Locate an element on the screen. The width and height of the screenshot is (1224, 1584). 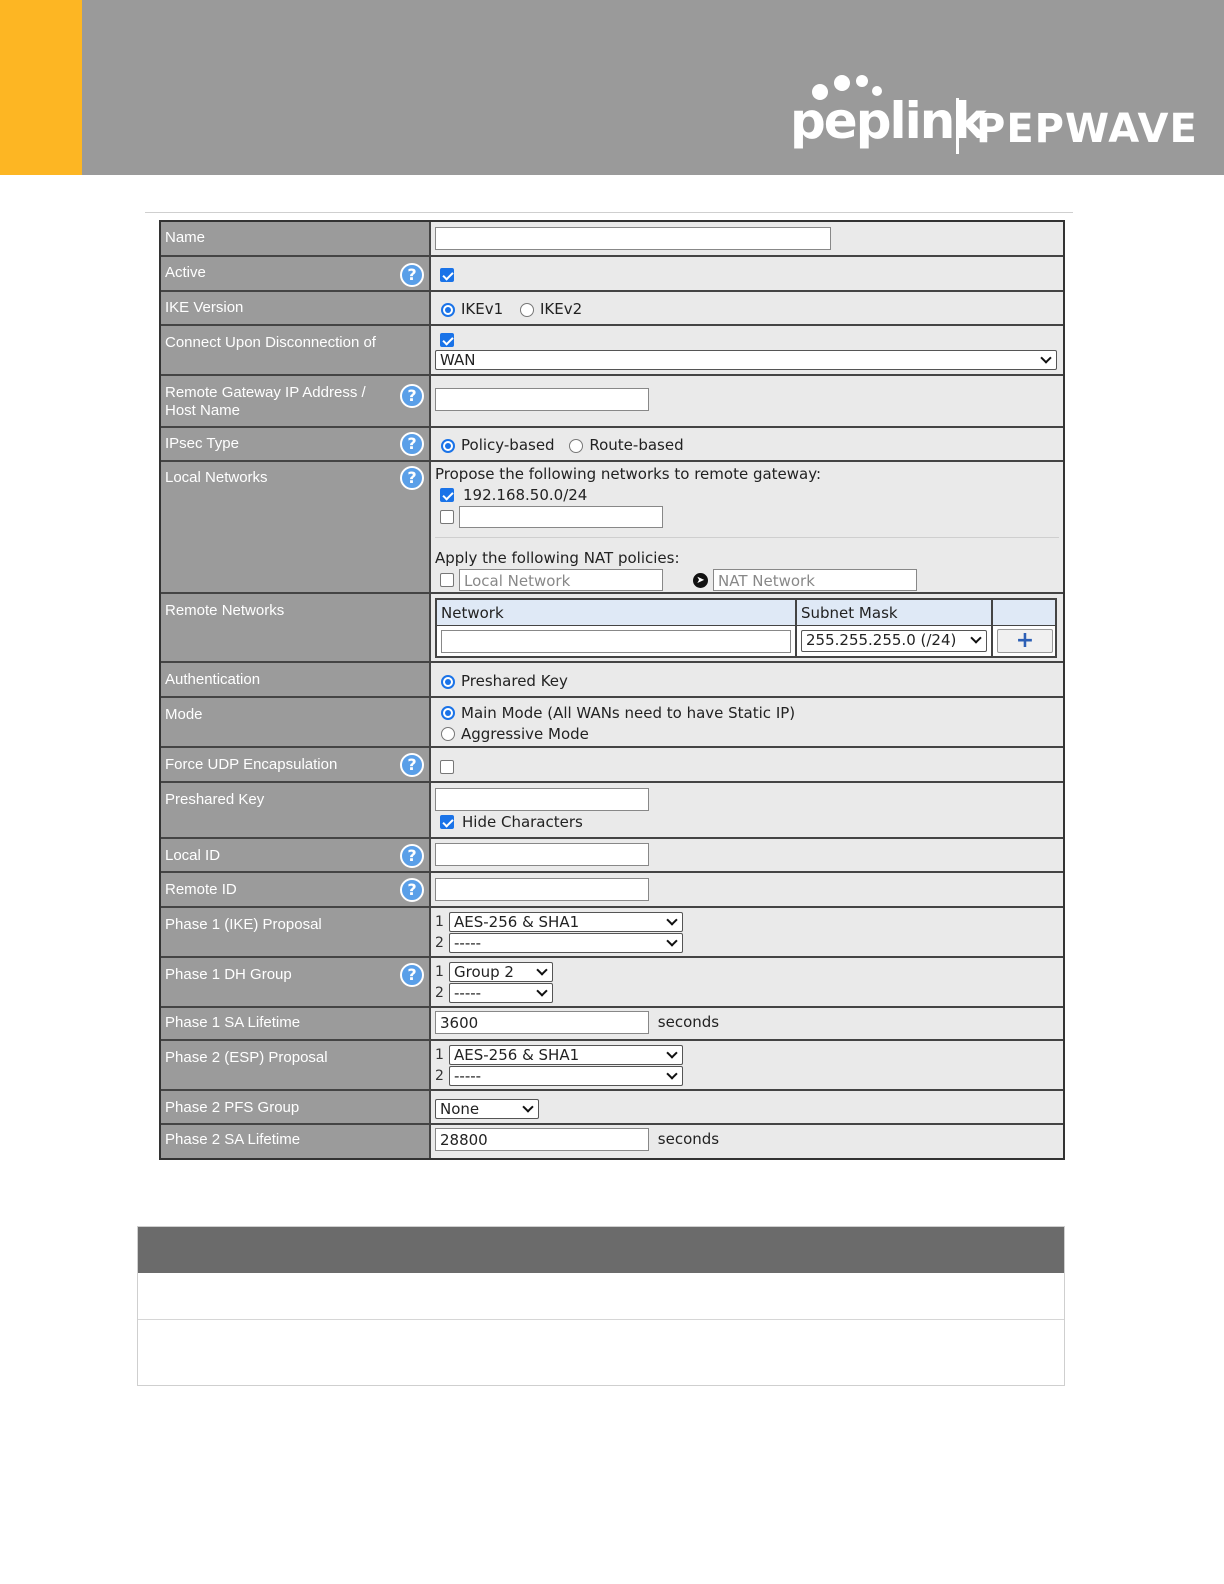
local-id-input is located at coordinates (542, 854).